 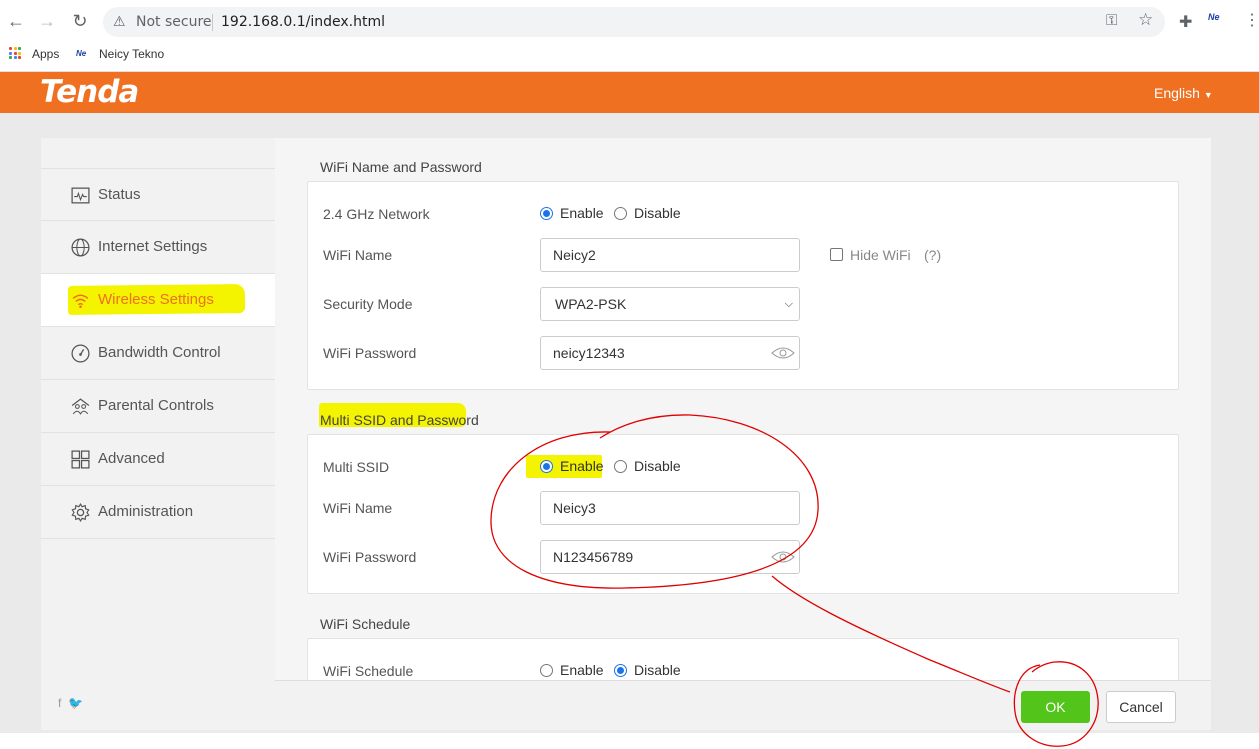 I want to click on schedule-card: WiFi Schedule Enable Disable, so click(x=743, y=659).